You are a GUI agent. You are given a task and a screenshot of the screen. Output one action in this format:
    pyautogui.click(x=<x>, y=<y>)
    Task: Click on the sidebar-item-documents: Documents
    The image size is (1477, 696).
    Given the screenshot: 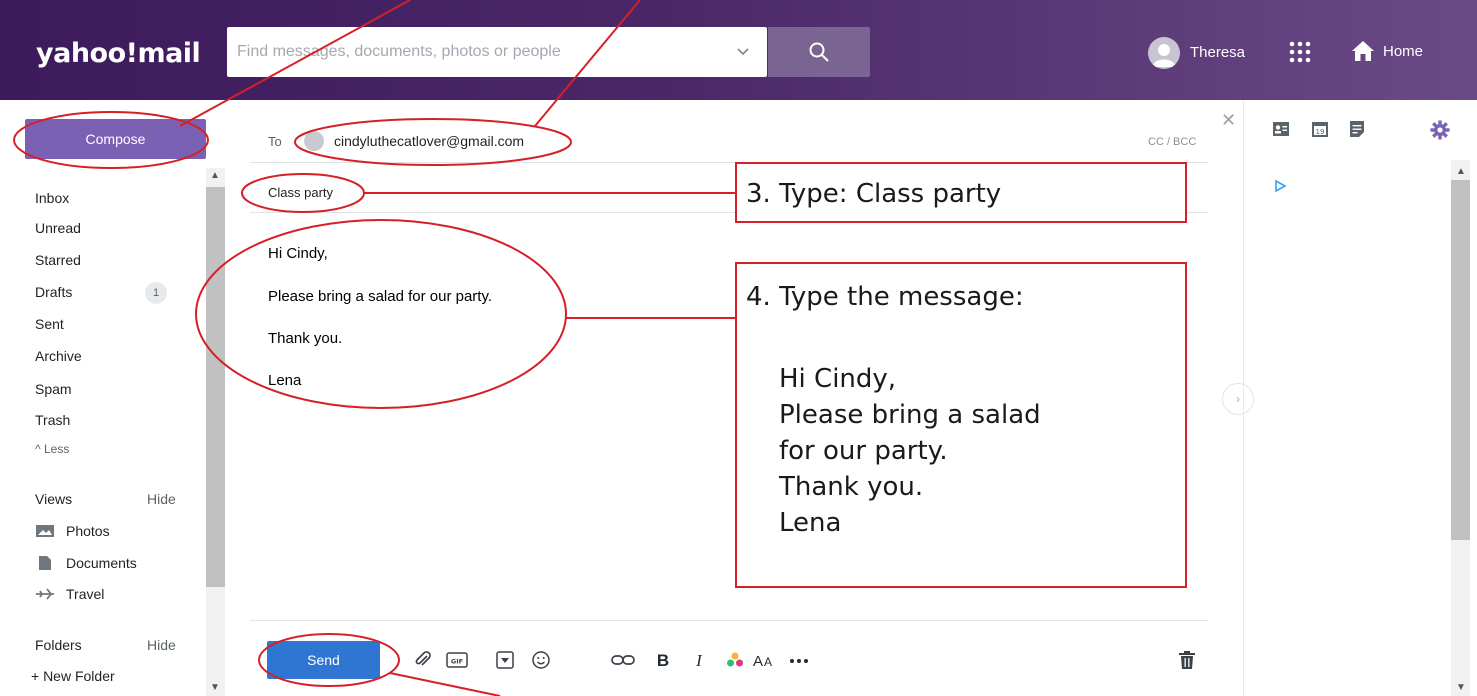 What is the action you would take?
    pyautogui.click(x=101, y=563)
    